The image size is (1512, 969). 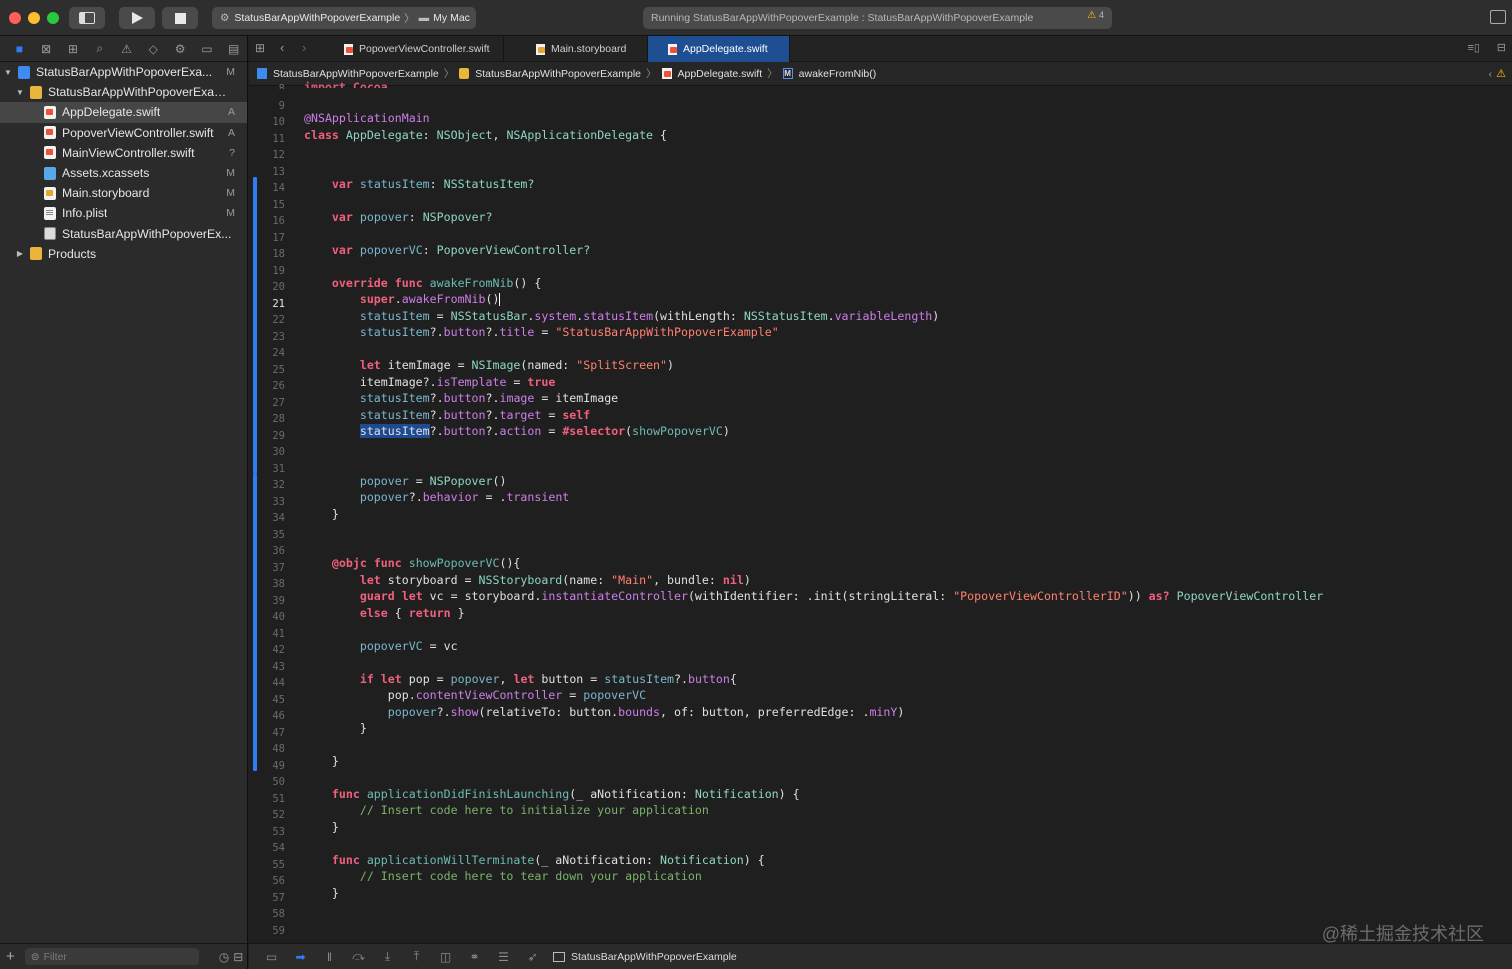 What do you see at coordinates (53, 18) in the screenshot?
I see `zoom-window-button` at bounding box center [53, 18].